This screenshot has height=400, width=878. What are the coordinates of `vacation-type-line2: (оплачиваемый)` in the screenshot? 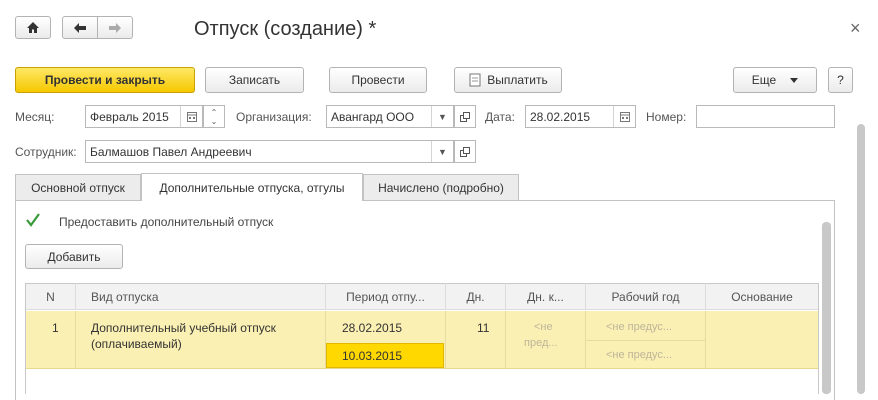 It's located at (136, 344).